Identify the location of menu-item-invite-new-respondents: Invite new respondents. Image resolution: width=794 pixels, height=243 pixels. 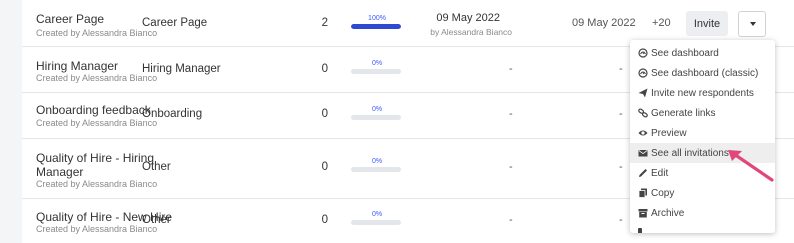
(702, 93).